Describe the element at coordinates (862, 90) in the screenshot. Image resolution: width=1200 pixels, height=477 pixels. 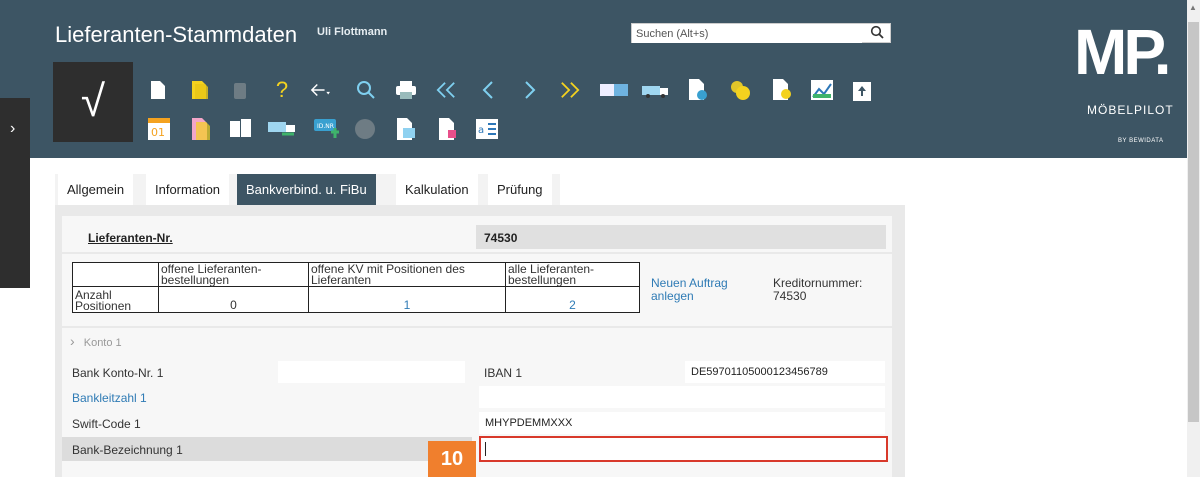
I see `clipboard-upload-icon` at that location.